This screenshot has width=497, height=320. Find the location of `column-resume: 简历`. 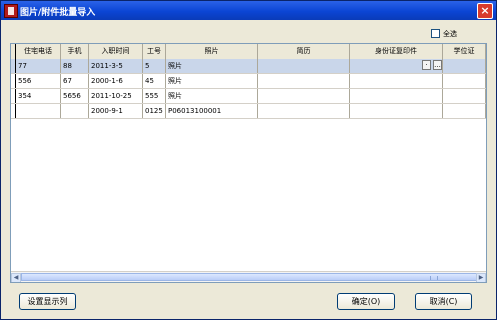

column-resume: 简历 is located at coordinates (304, 51).